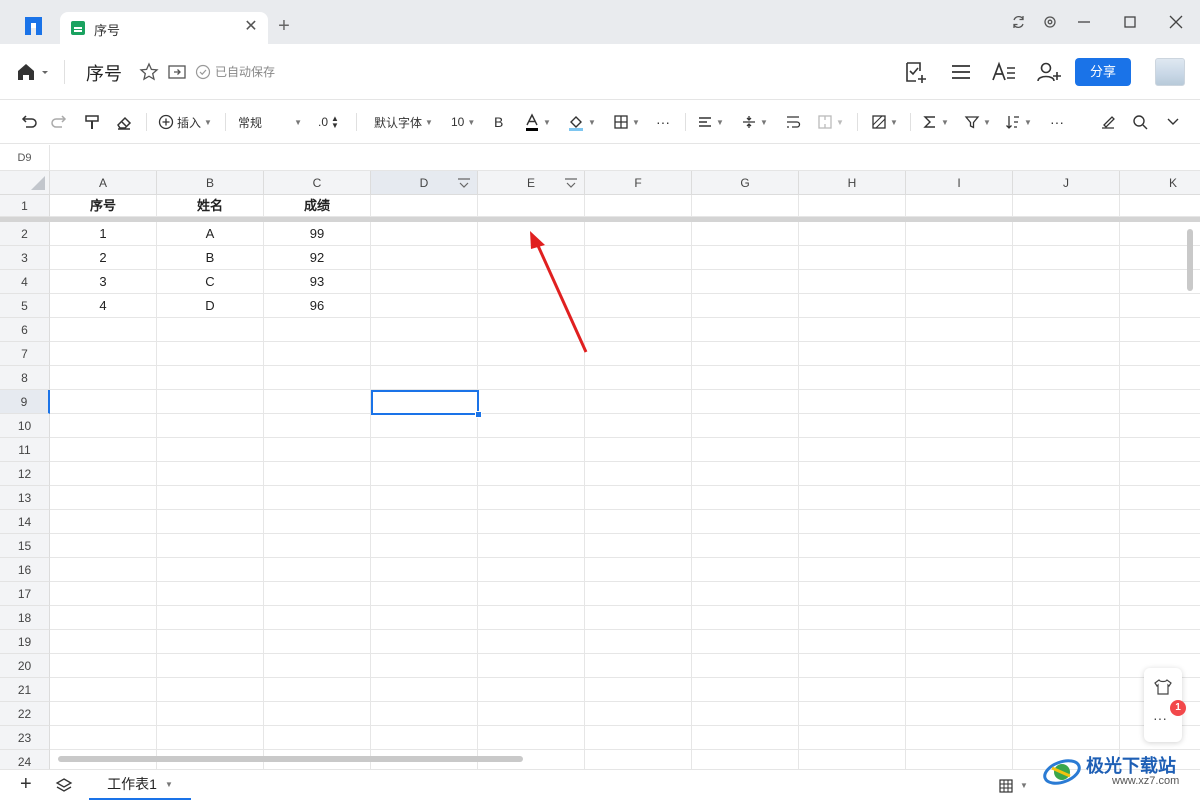 Image resolution: width=1200 pixels, height=800 pixels. I want to click on more-tools-button: ···, so click(1057, 122).